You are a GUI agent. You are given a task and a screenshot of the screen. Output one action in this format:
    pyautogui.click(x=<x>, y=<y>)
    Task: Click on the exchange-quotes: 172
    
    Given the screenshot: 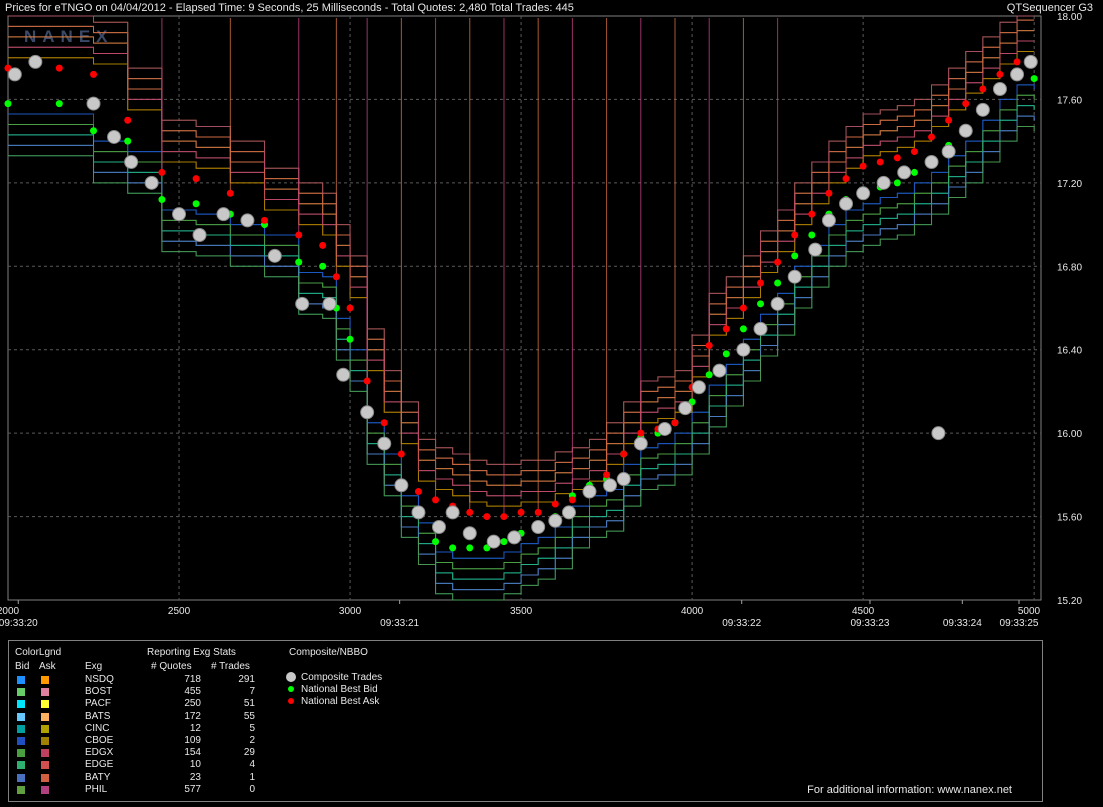 What is the action you would take?
    pyautogui.click(x=192, y=716)
    